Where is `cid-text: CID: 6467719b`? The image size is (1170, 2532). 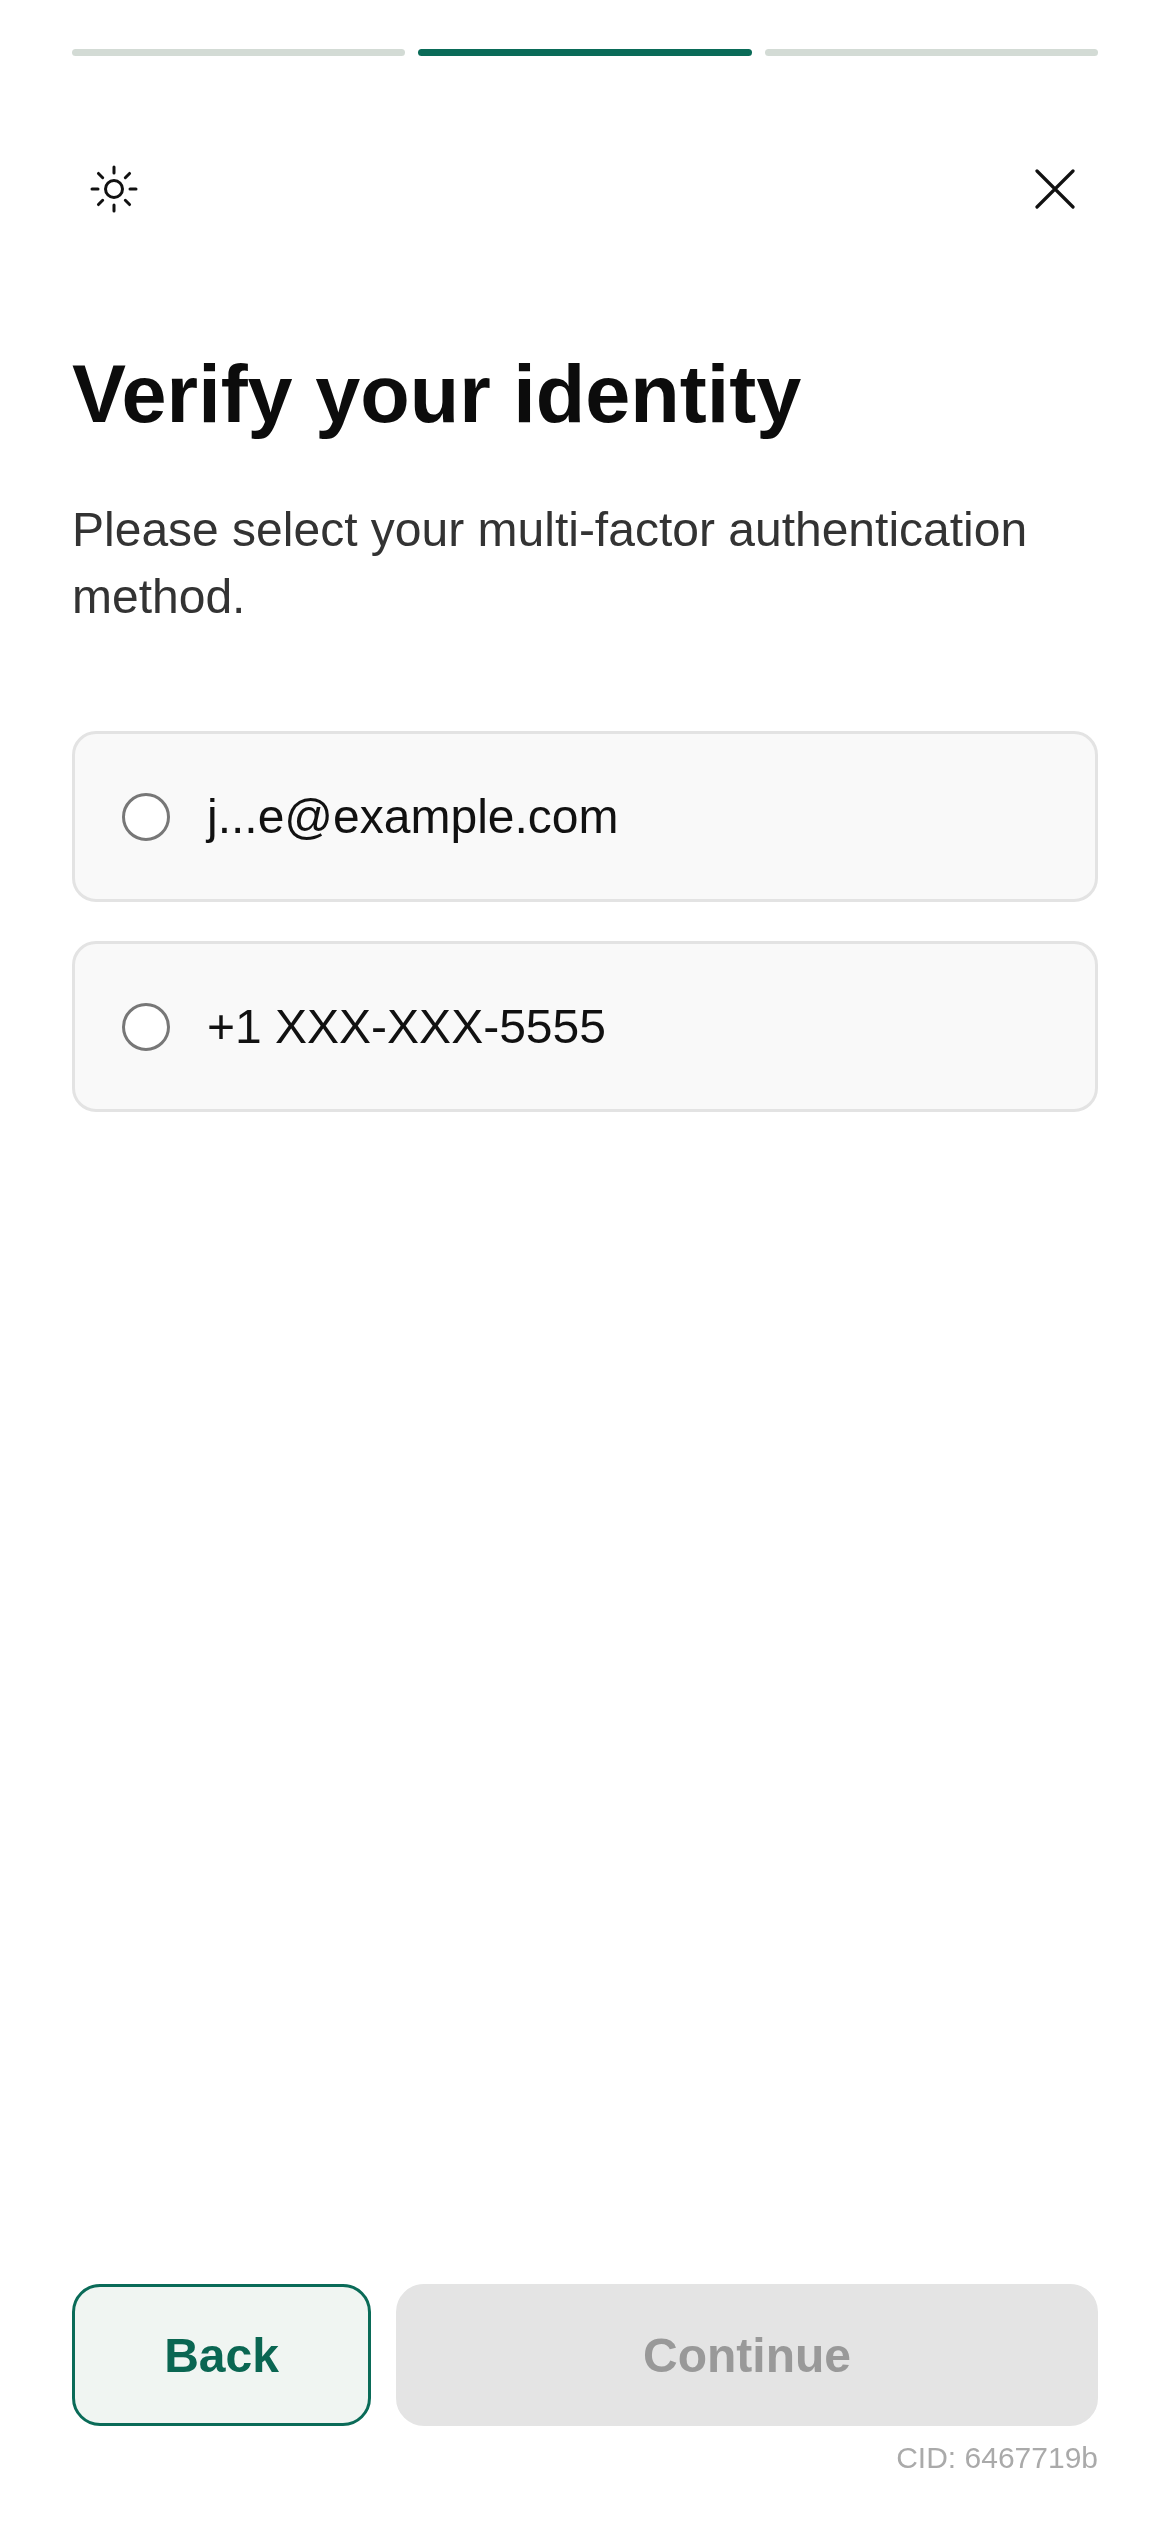
cid-text: CID: 6467719b is located at coordinates (997, 2458).